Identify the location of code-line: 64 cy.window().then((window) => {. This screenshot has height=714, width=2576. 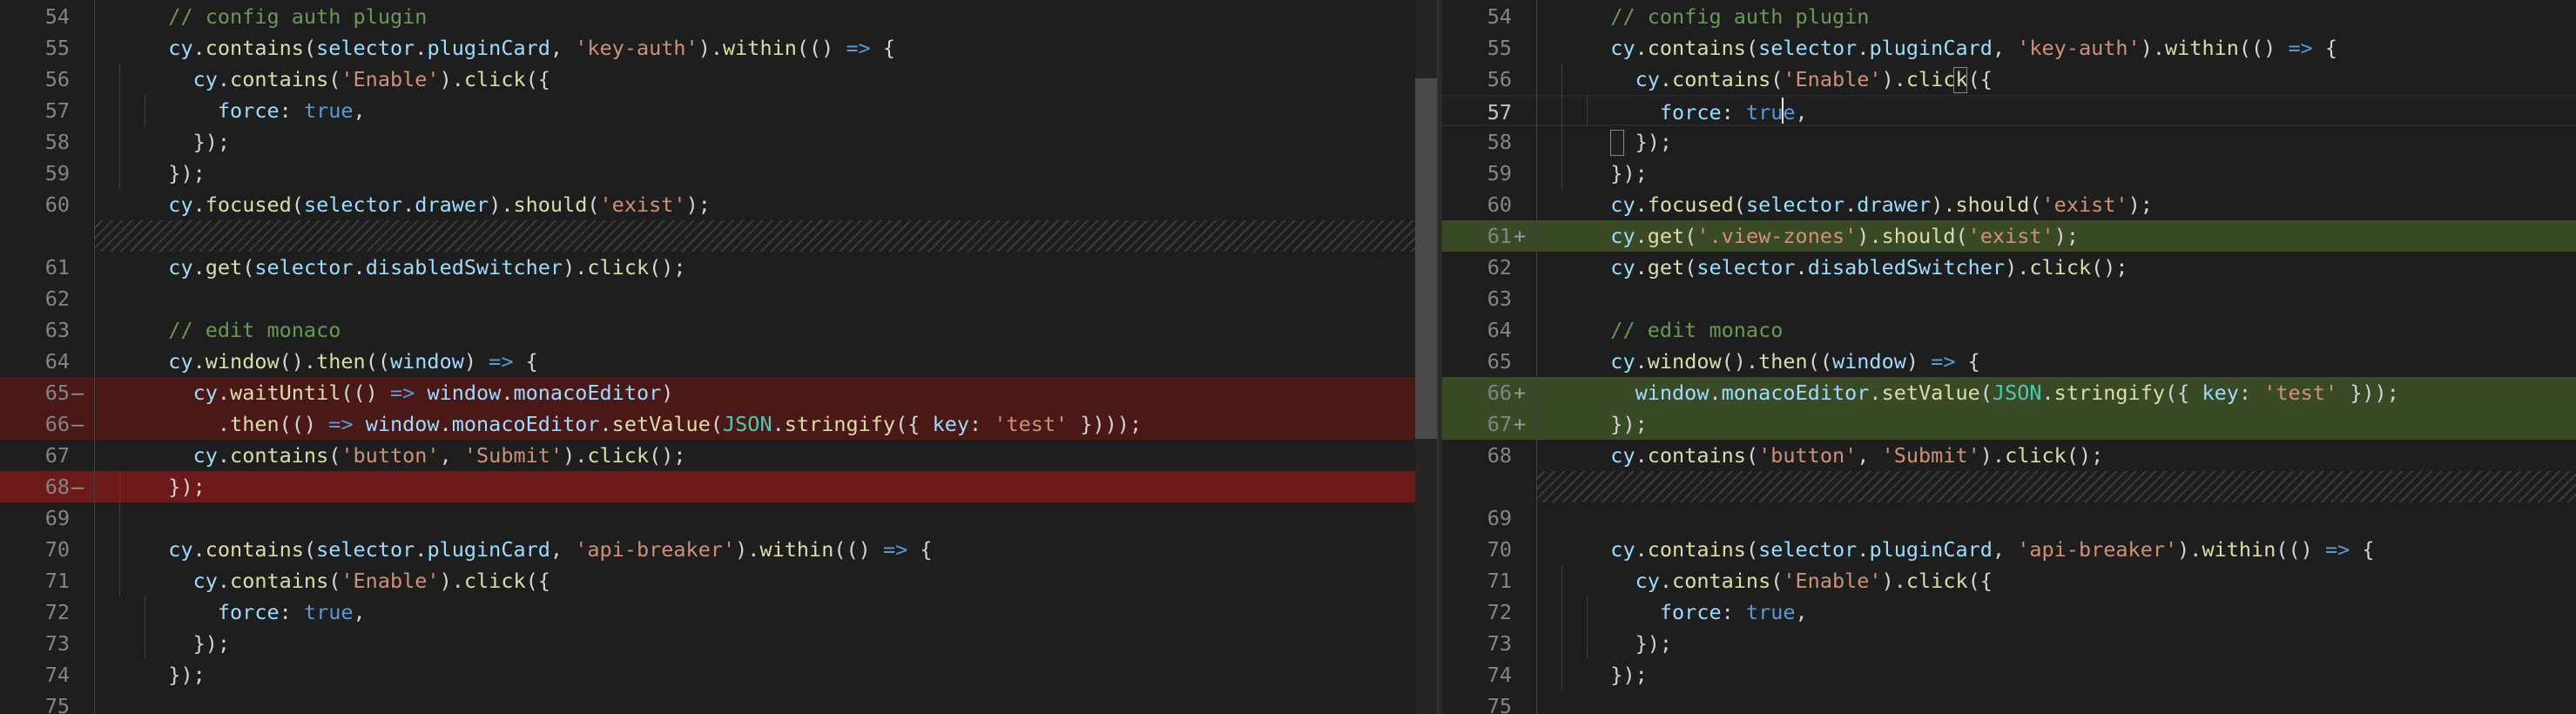
(718, 361).